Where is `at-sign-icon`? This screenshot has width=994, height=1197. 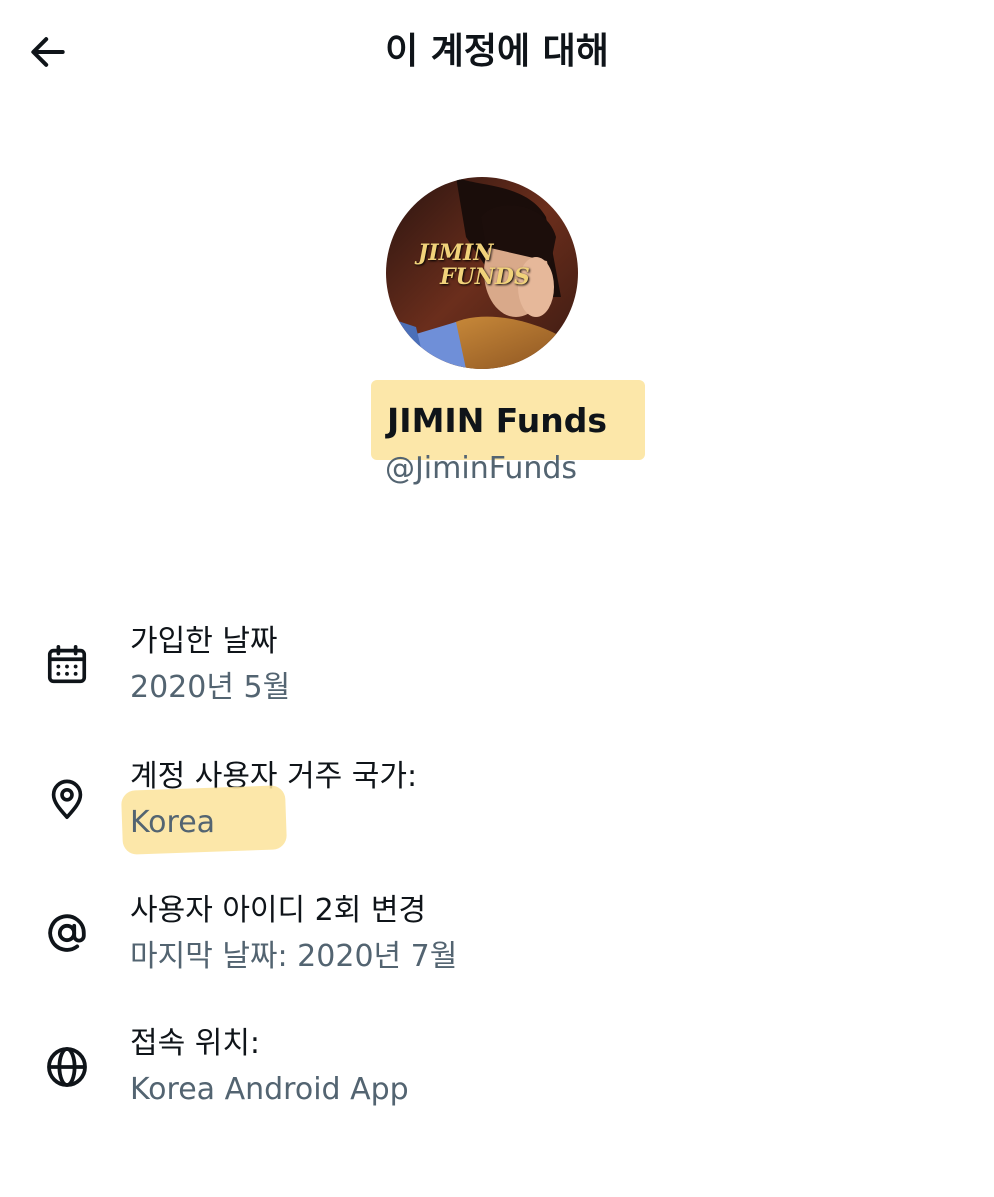 at-sign-icon is located at coordinates (67, 933).